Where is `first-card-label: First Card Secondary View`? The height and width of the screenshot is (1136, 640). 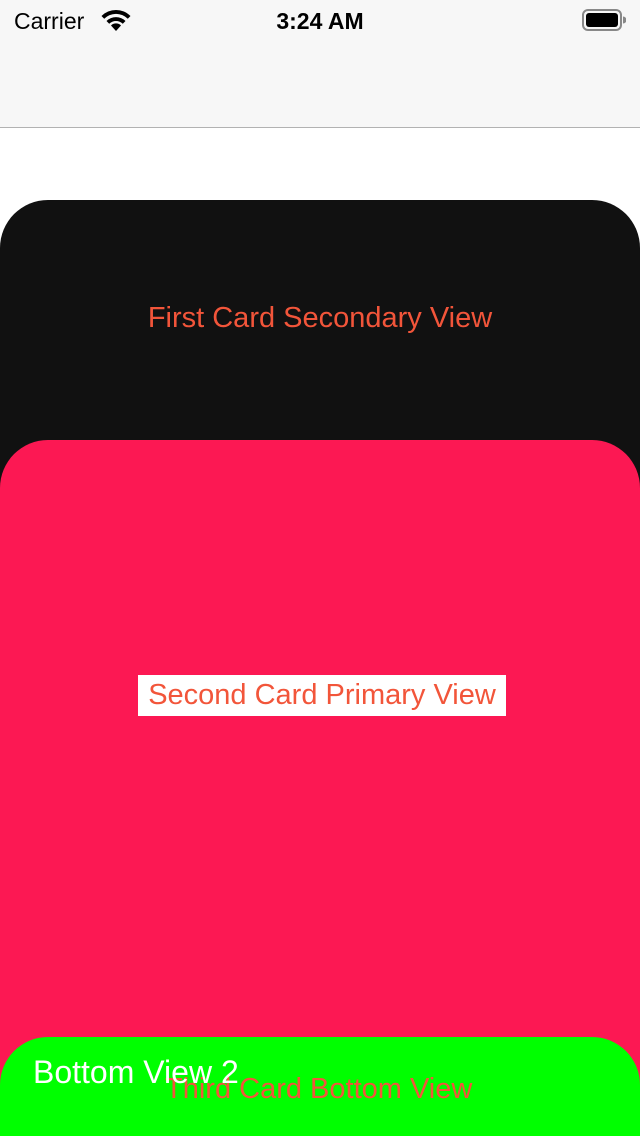 first-card-label: First Card Secondary View is located at coordinates (320, 318).